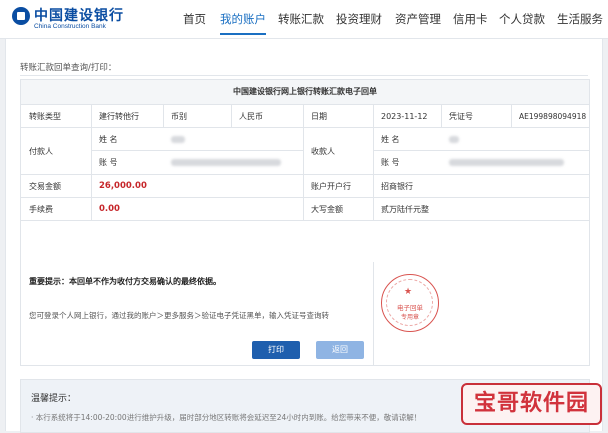 The height and width of the screenshot is (433, 608). Describe the element at coordinates (301, 19) in the screenshot. I see `nav-transfer: 转账汇款` at that location.